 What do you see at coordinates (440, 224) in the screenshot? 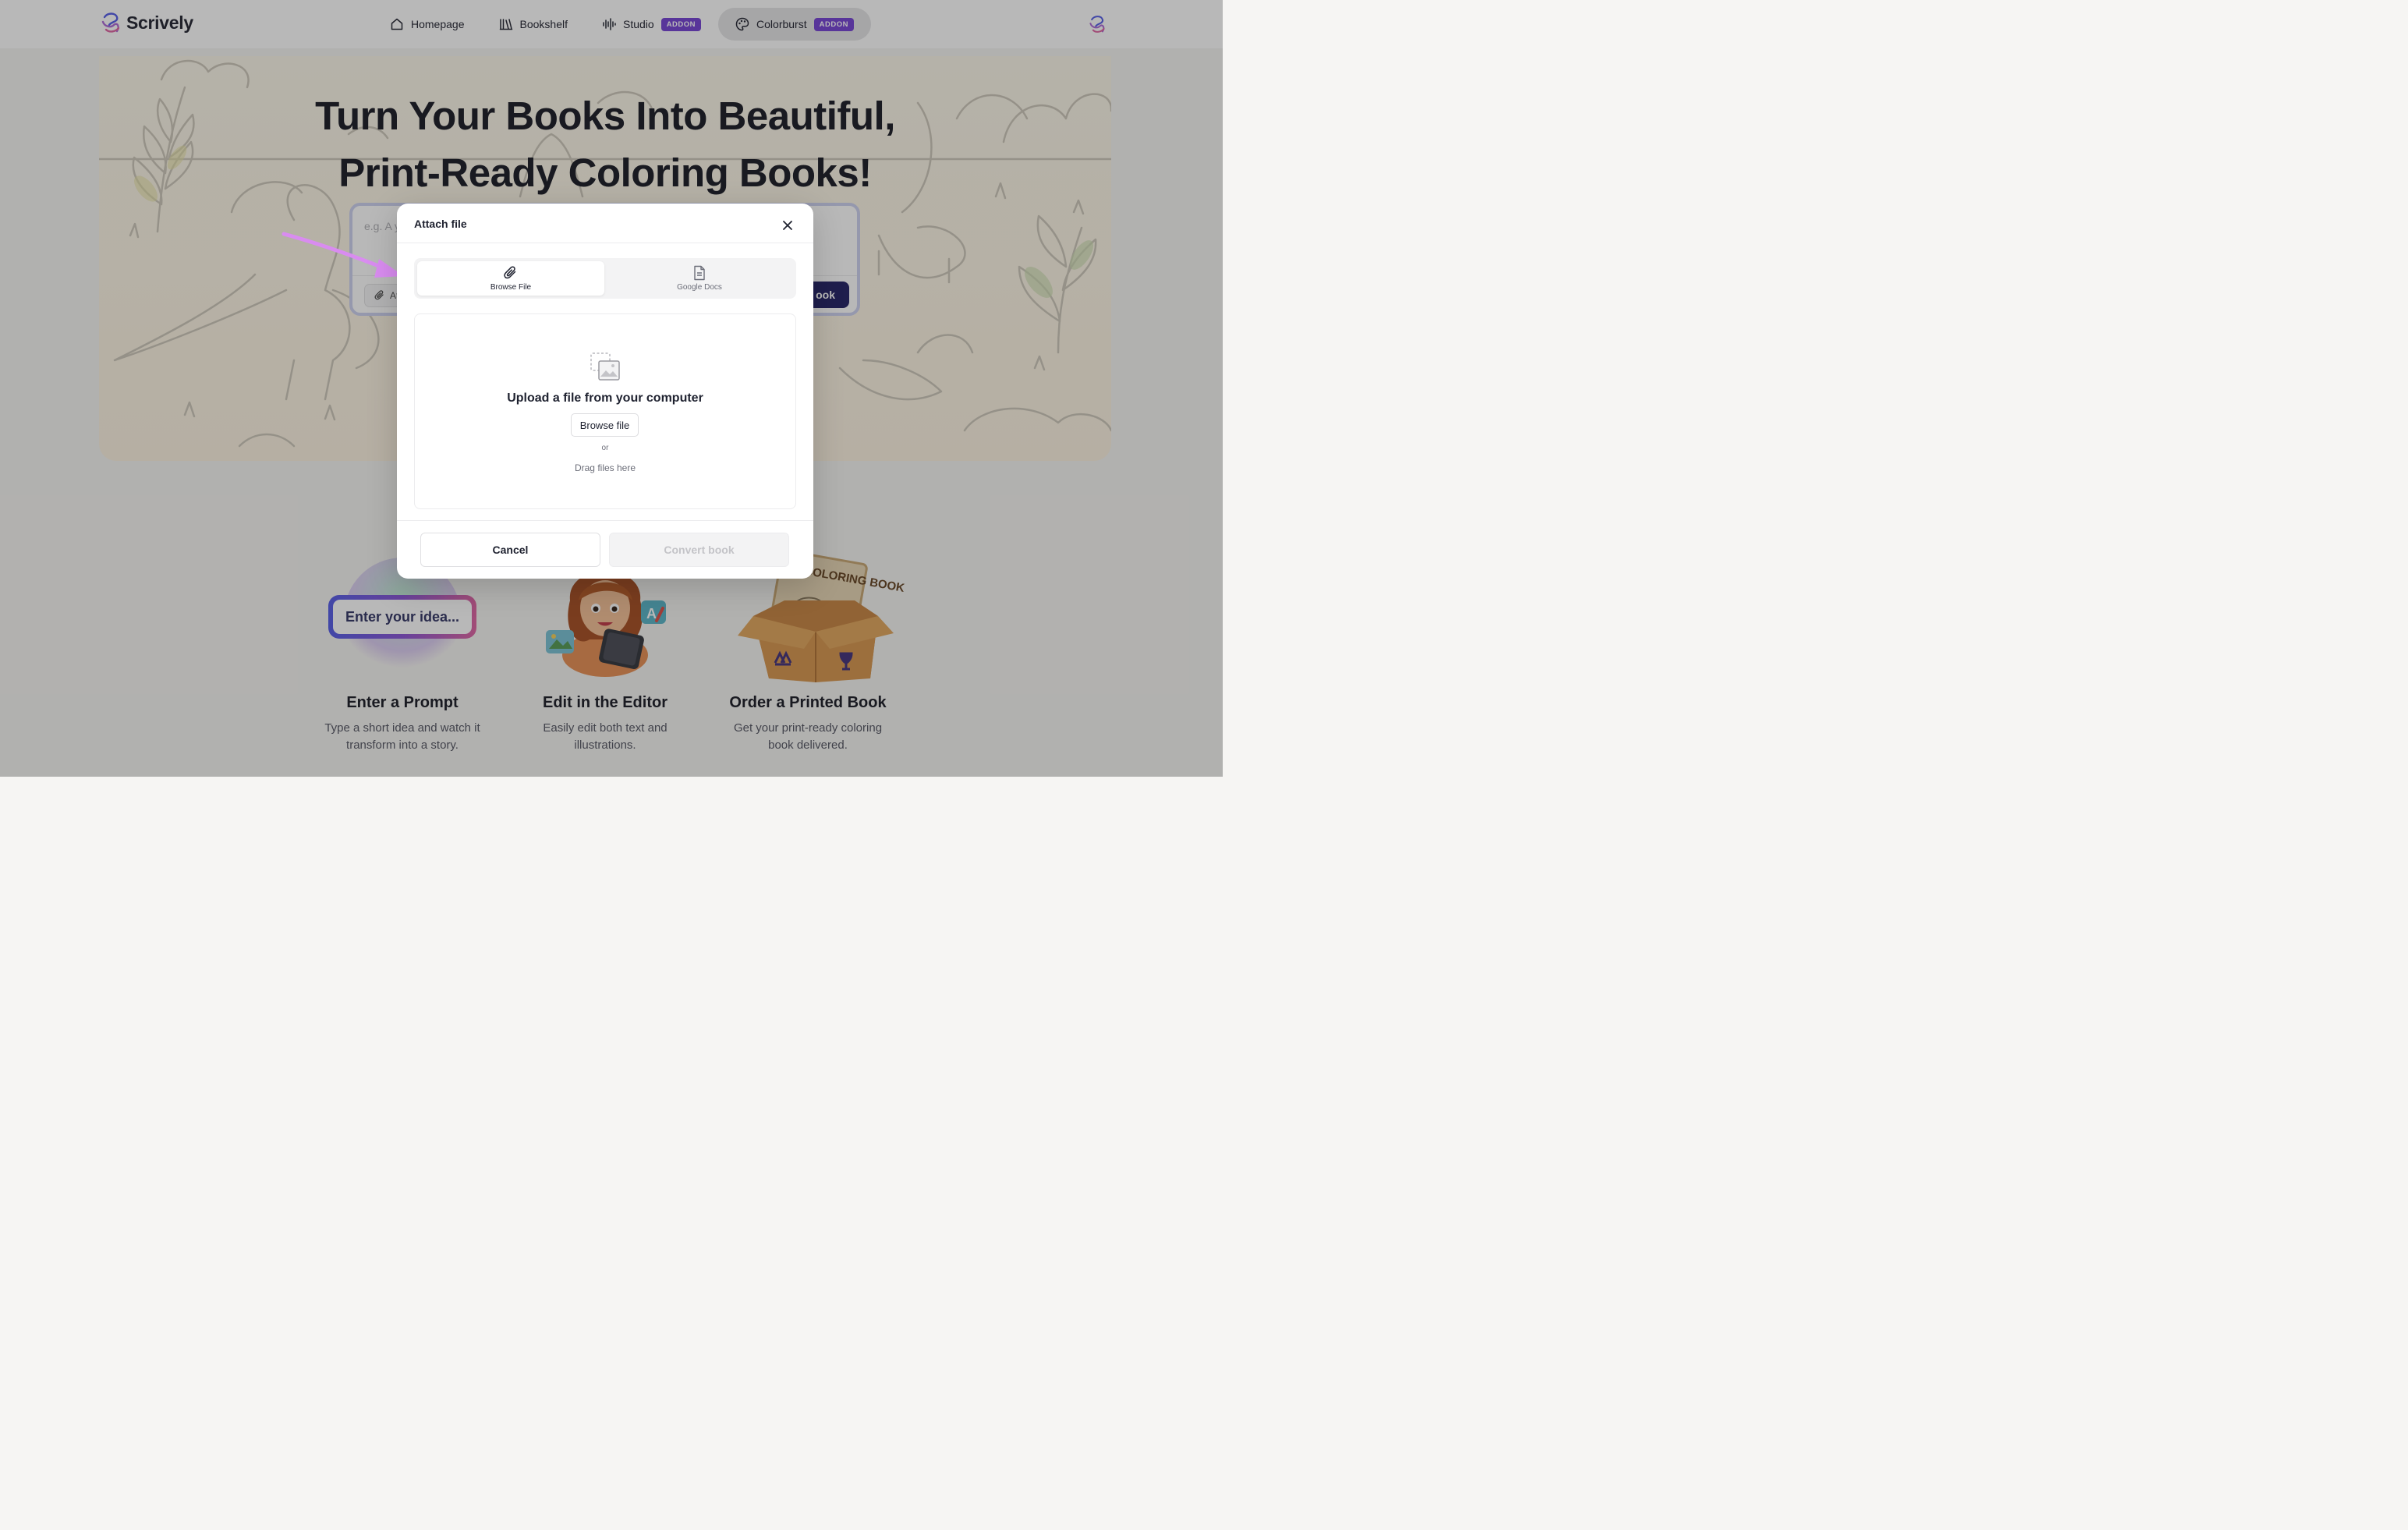
I see `modal-title: Attach file` at bounding box center [440, 224].